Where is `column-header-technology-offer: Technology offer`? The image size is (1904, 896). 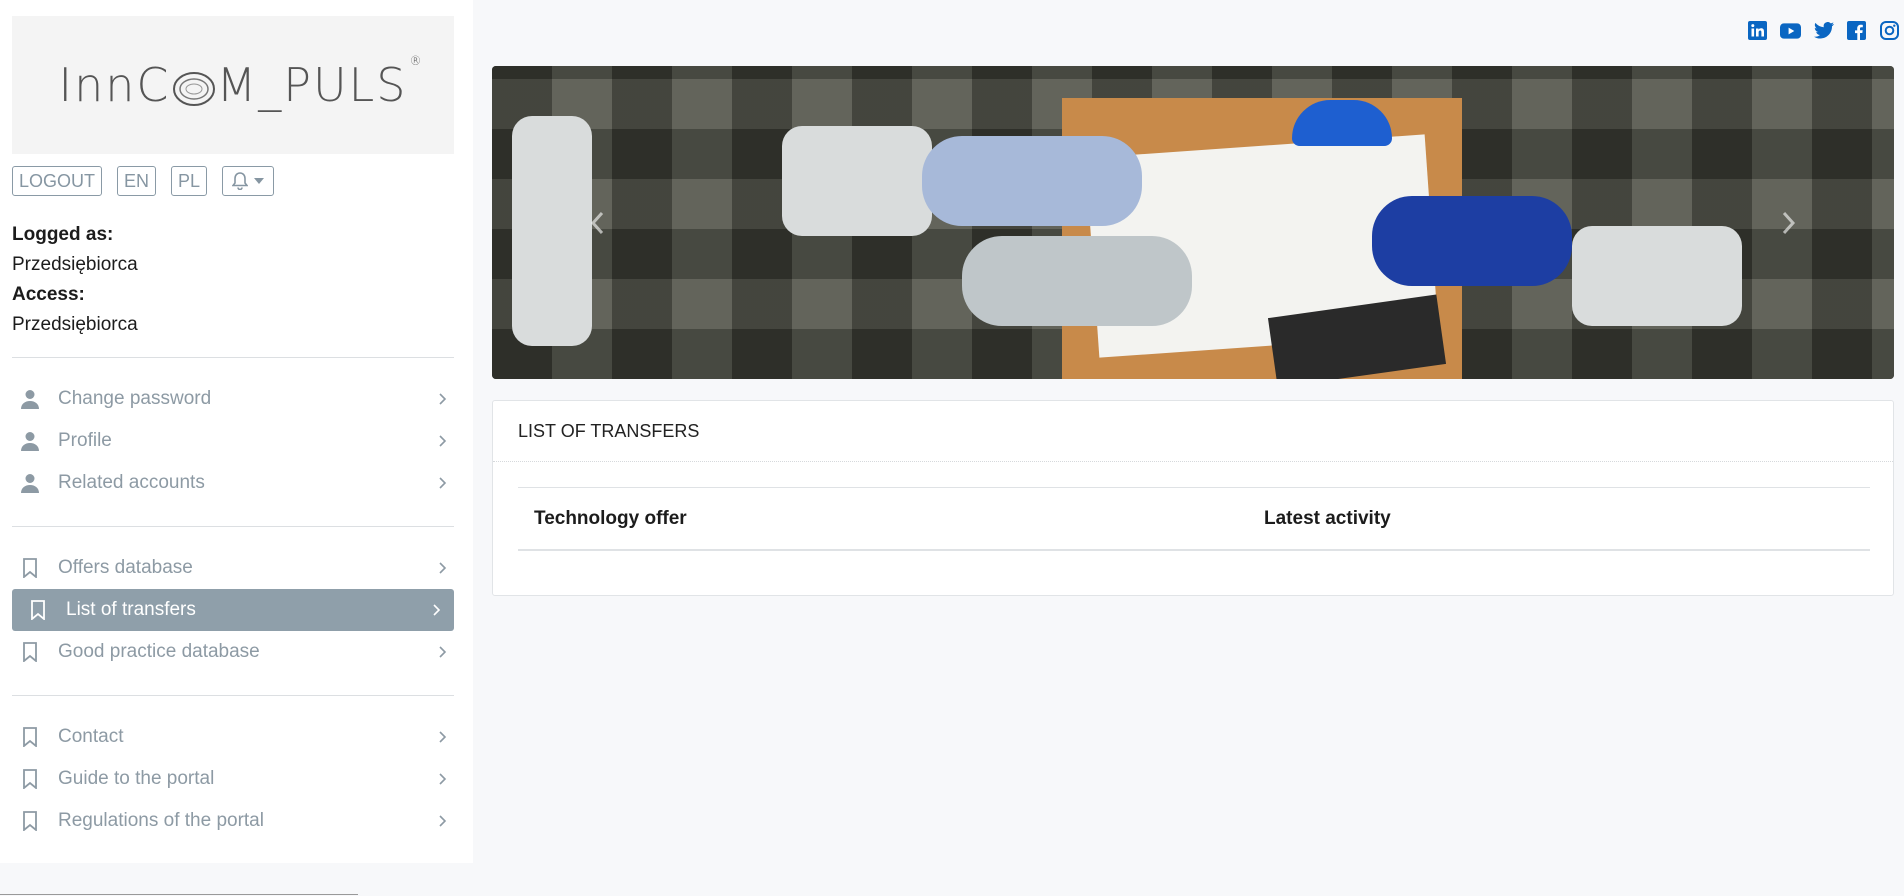
column-header-technology-offer: Technology offer is located at coordinates (610, 519).